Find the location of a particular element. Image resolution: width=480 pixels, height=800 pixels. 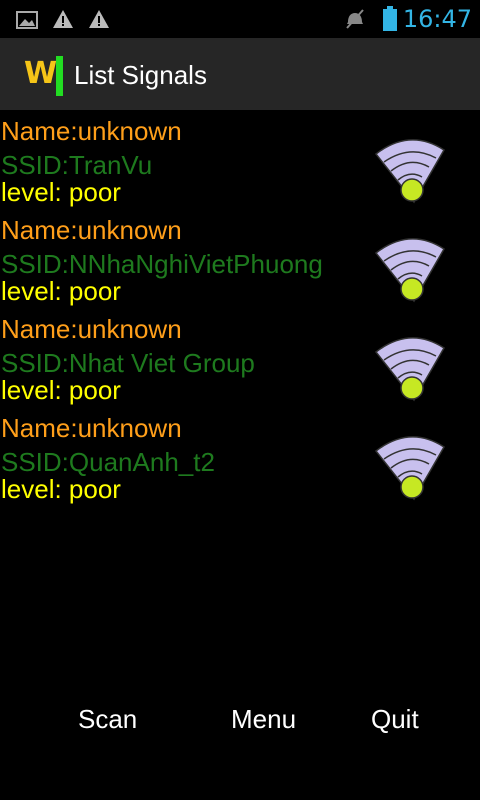

battery-icon is located at coordinates (390, 18).